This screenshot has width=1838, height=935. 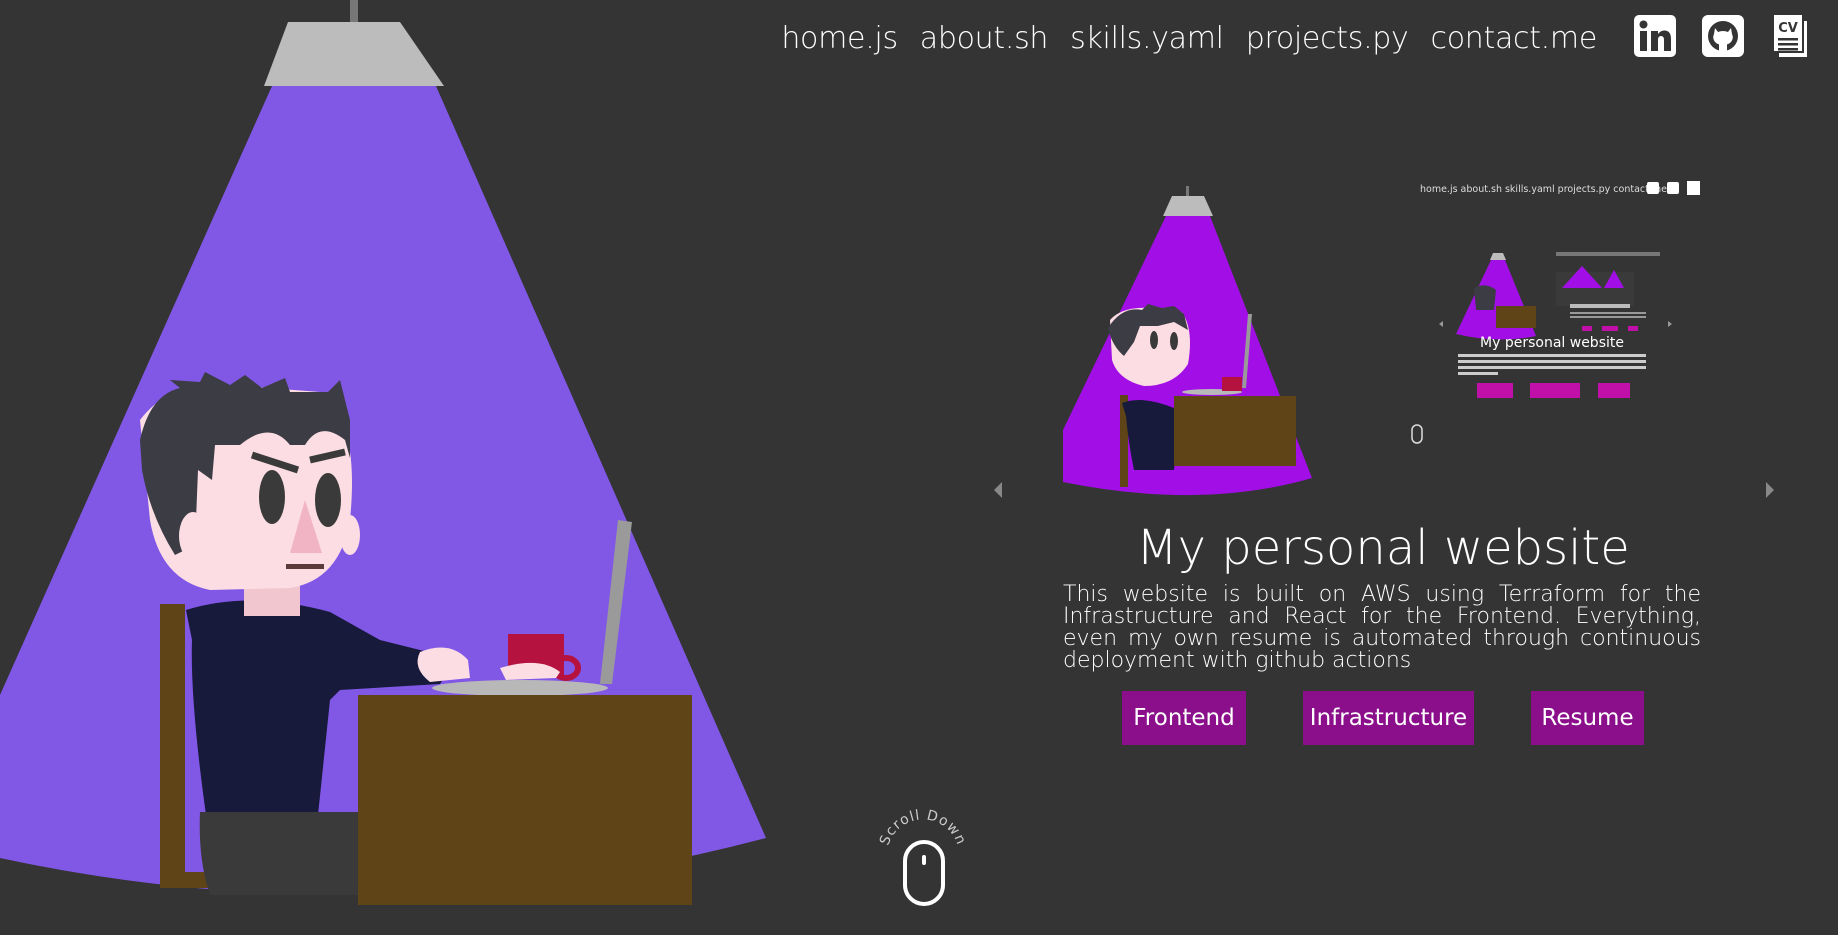 I want to click on nav-about: about.sh, so click(x=984, y=38).